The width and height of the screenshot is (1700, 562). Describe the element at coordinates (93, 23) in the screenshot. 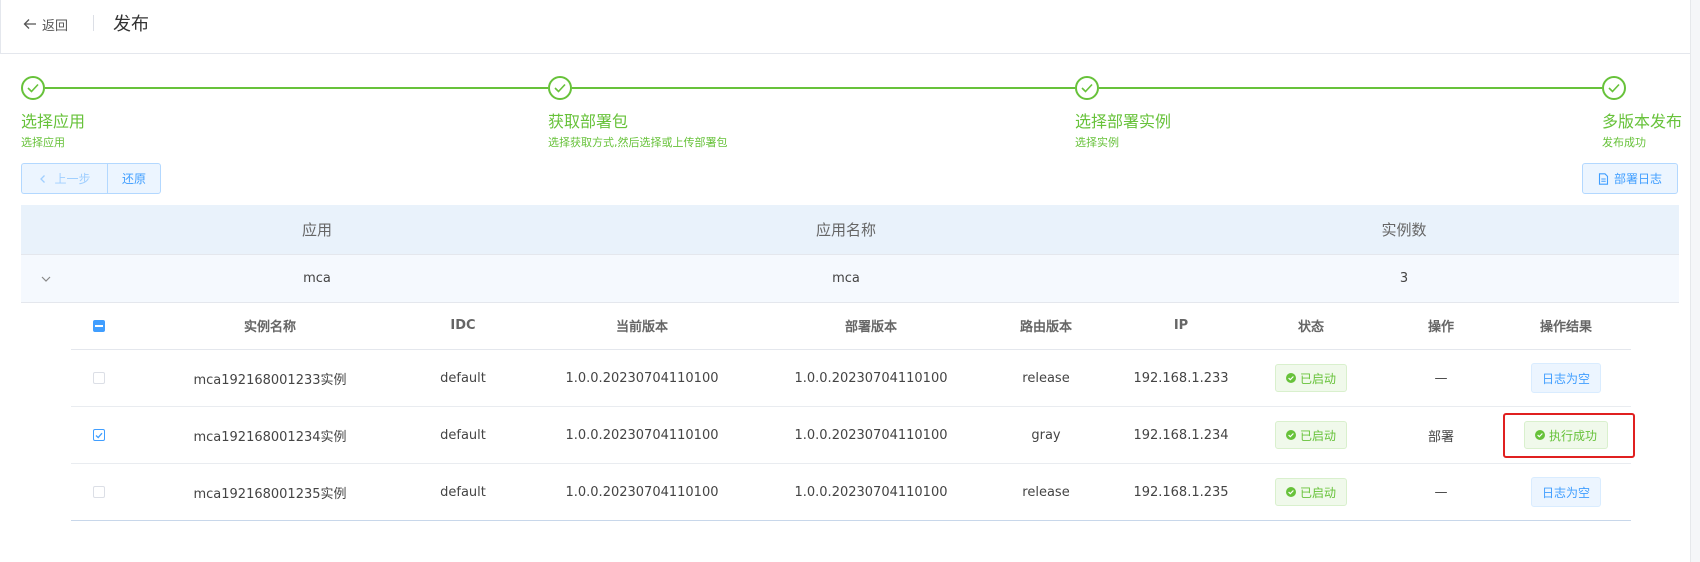

I see `header-divider` at that location.